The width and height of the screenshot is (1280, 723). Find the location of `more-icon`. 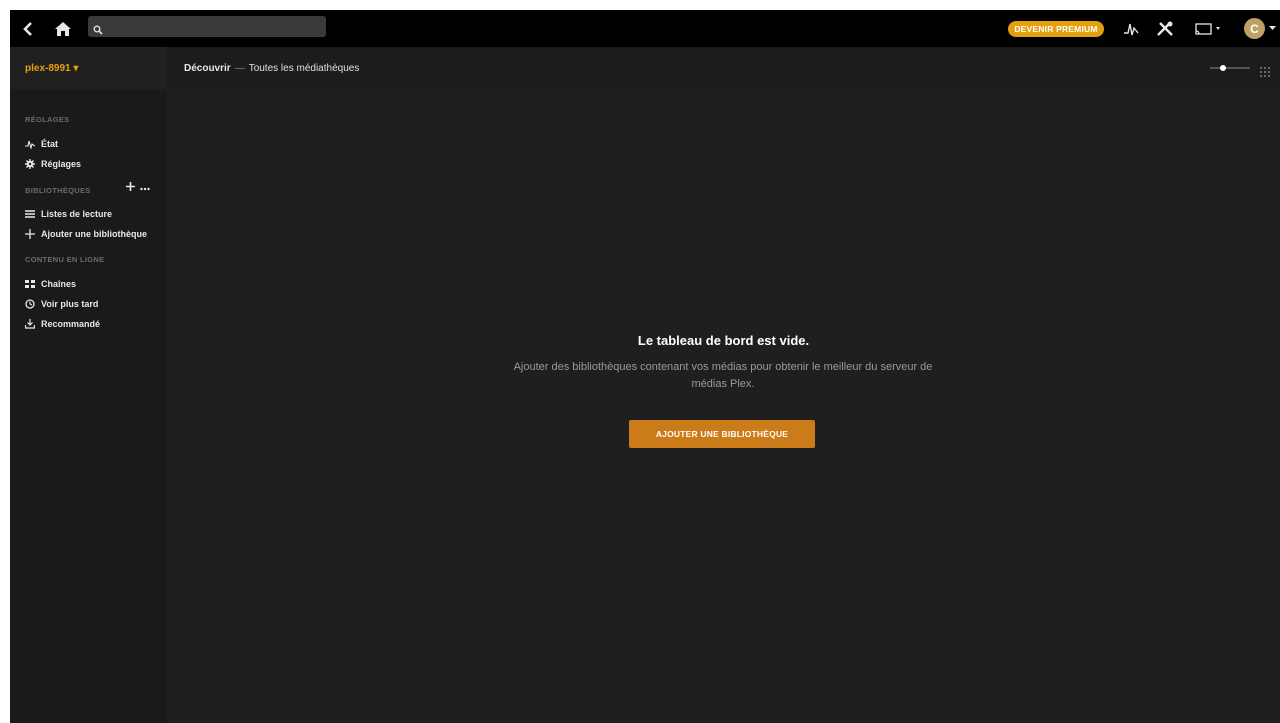

more-icon is located at coordinates (145, 187).